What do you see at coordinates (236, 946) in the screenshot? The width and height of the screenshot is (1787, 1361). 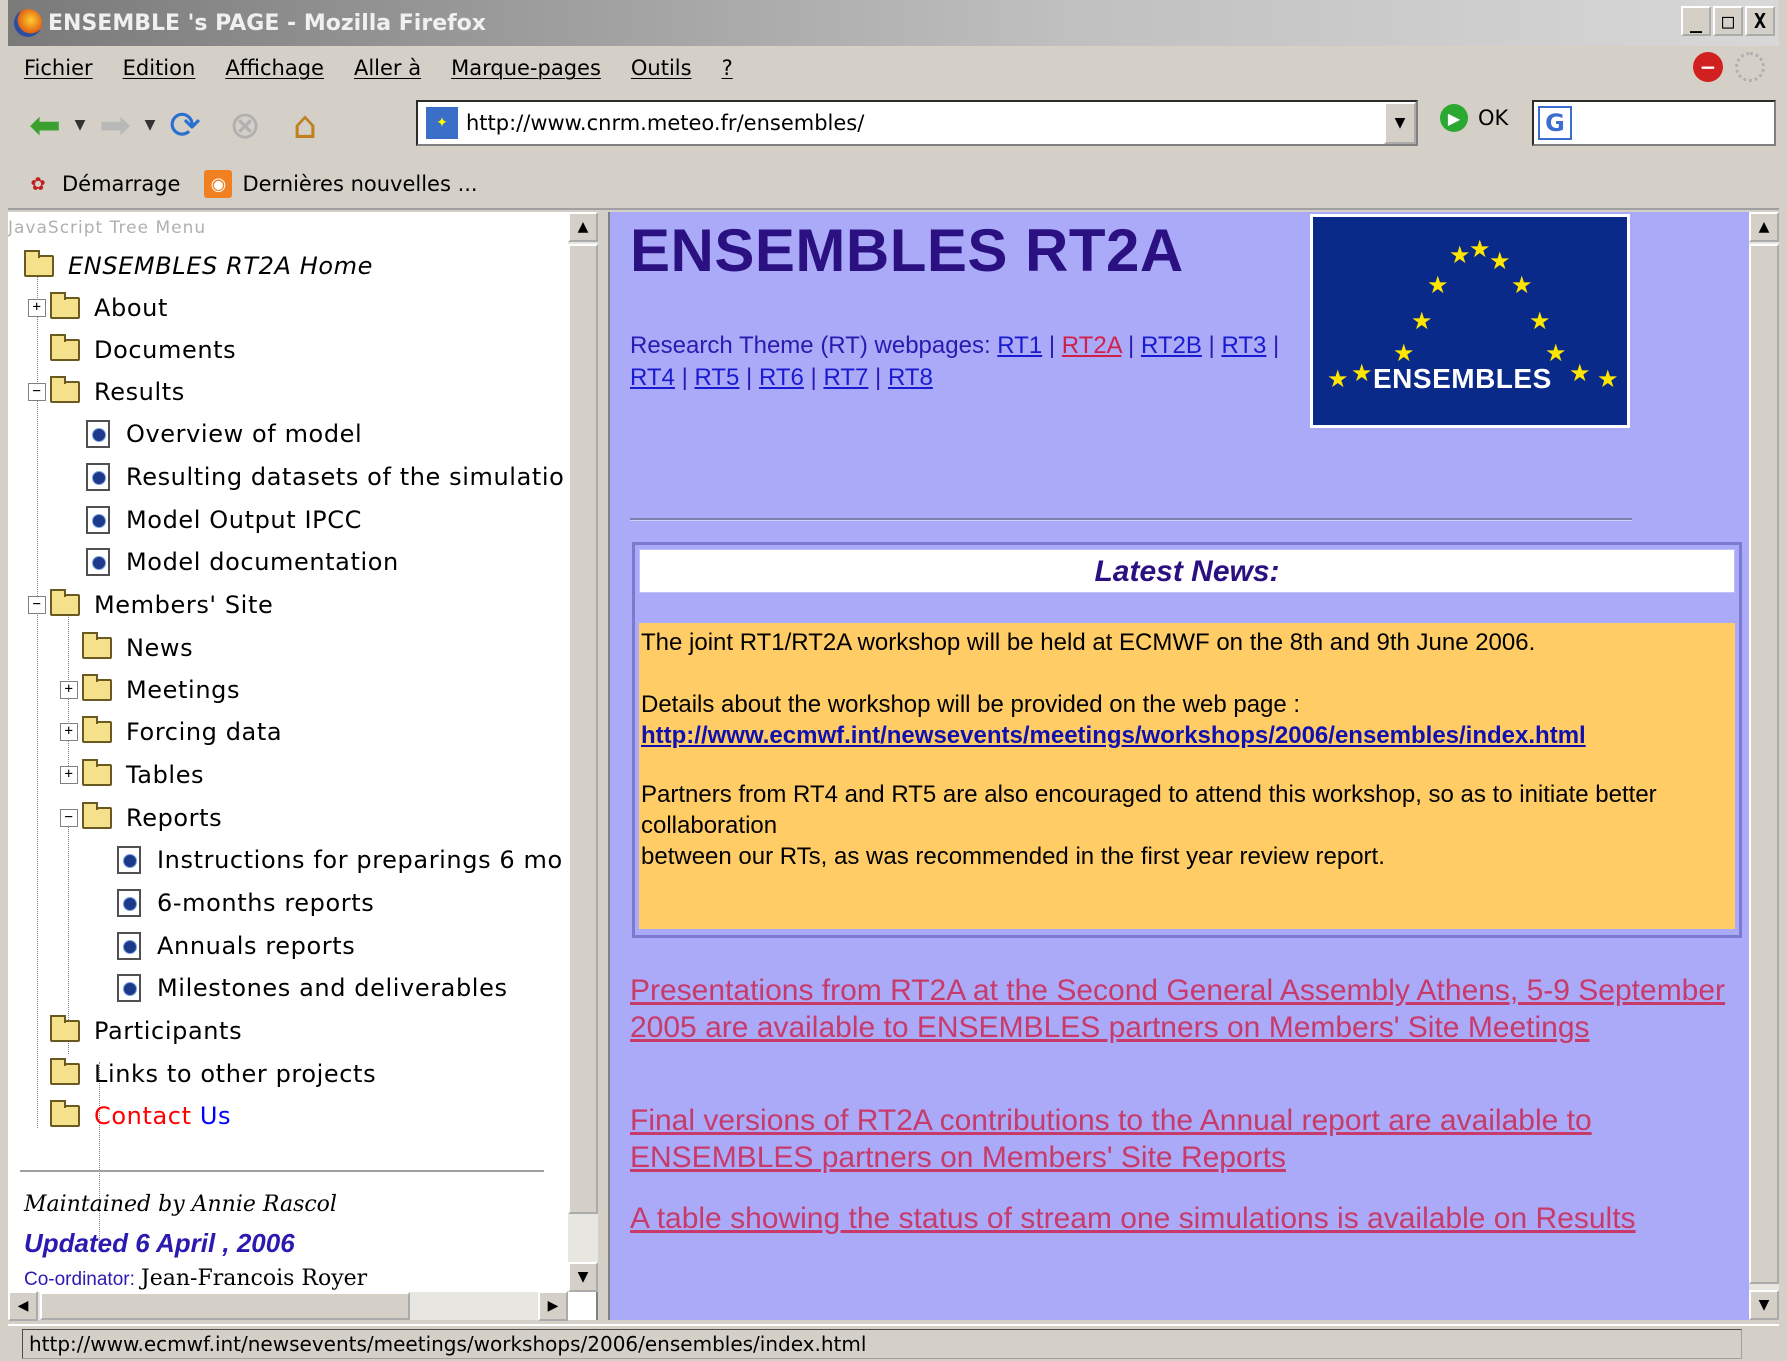 I see `tree-item-annuals-reports: Annuals reports` at bounding box center [236, 946].